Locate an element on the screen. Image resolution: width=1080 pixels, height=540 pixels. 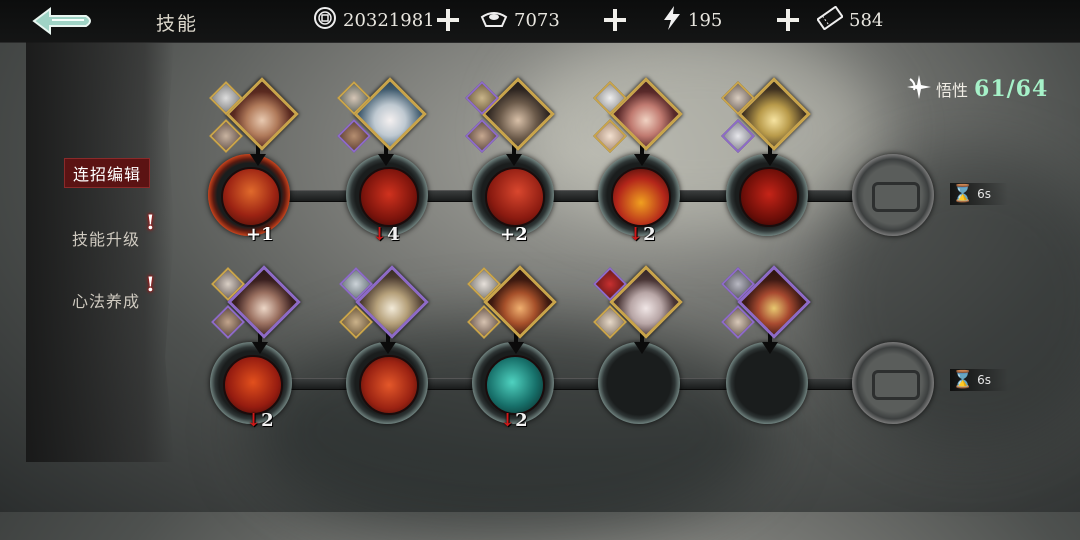
page-title: 技能 is located at coordinates (177, 24).